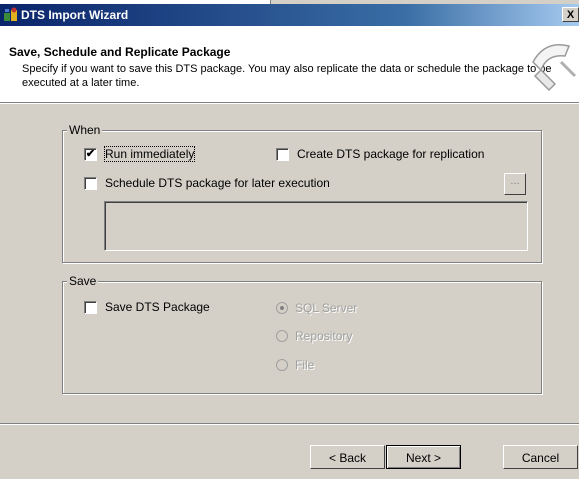  I want to click on create-replication-label: Create DTS package for replication, so click(390, 154).